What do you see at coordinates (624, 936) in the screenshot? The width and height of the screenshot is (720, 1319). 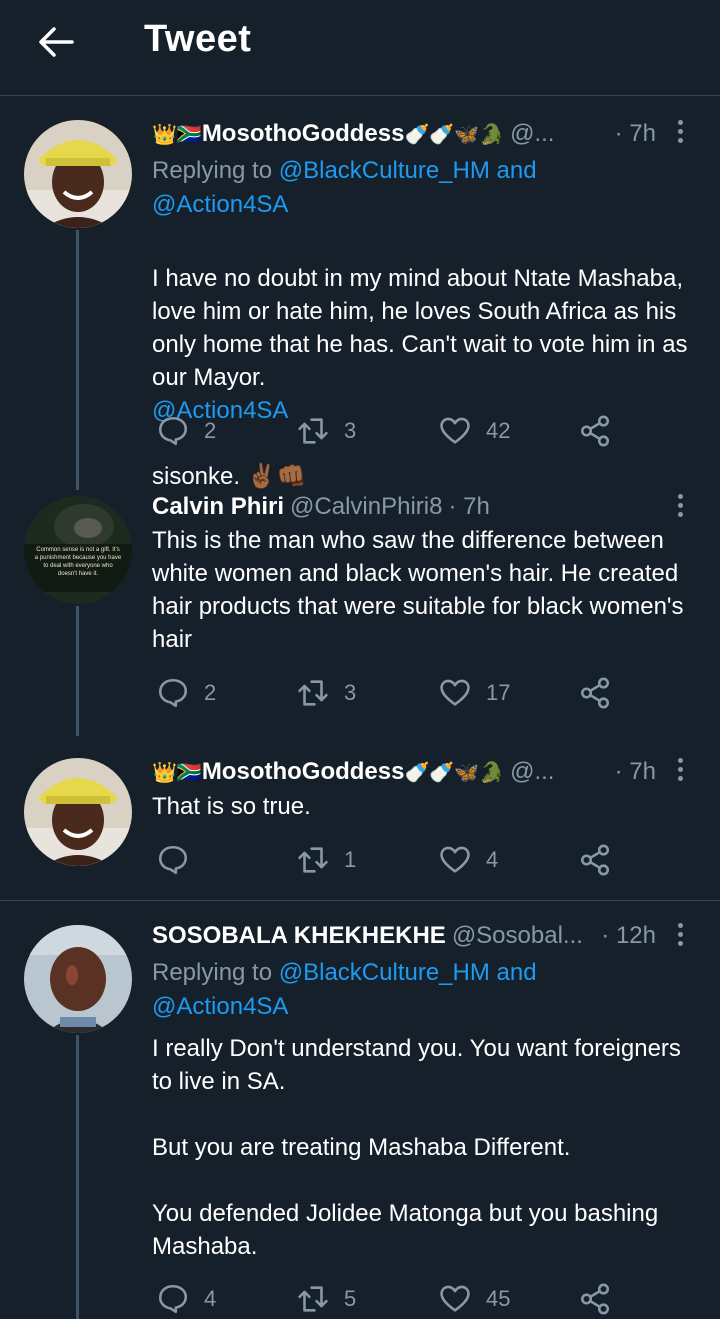 I see `timestamp: · 12h` at bounding box center [624, 936].